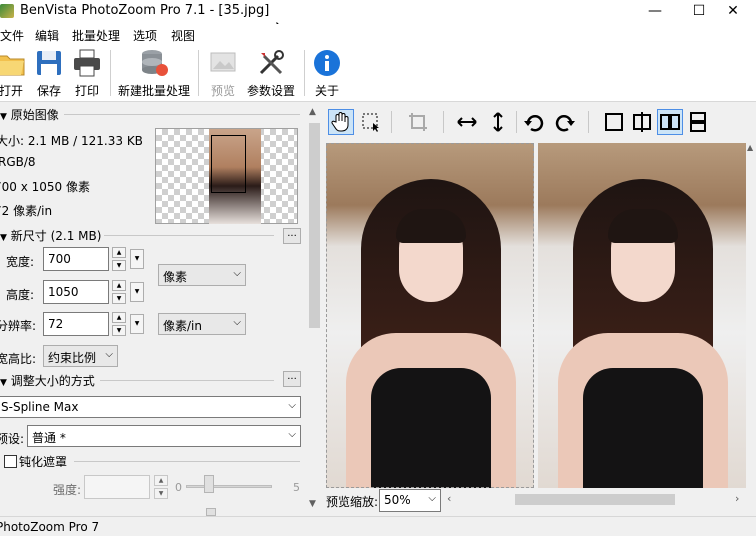 The width and height of the screenshot is (756, 536). I want to click on rotate-left-icon, so click(534, 123).